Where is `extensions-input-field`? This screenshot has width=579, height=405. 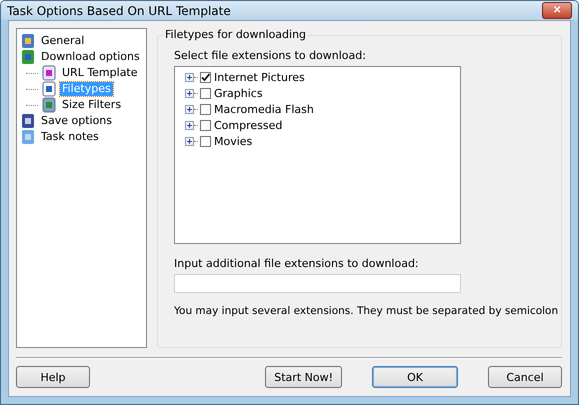
extensions-input-field is located at coordinates (317, 283).